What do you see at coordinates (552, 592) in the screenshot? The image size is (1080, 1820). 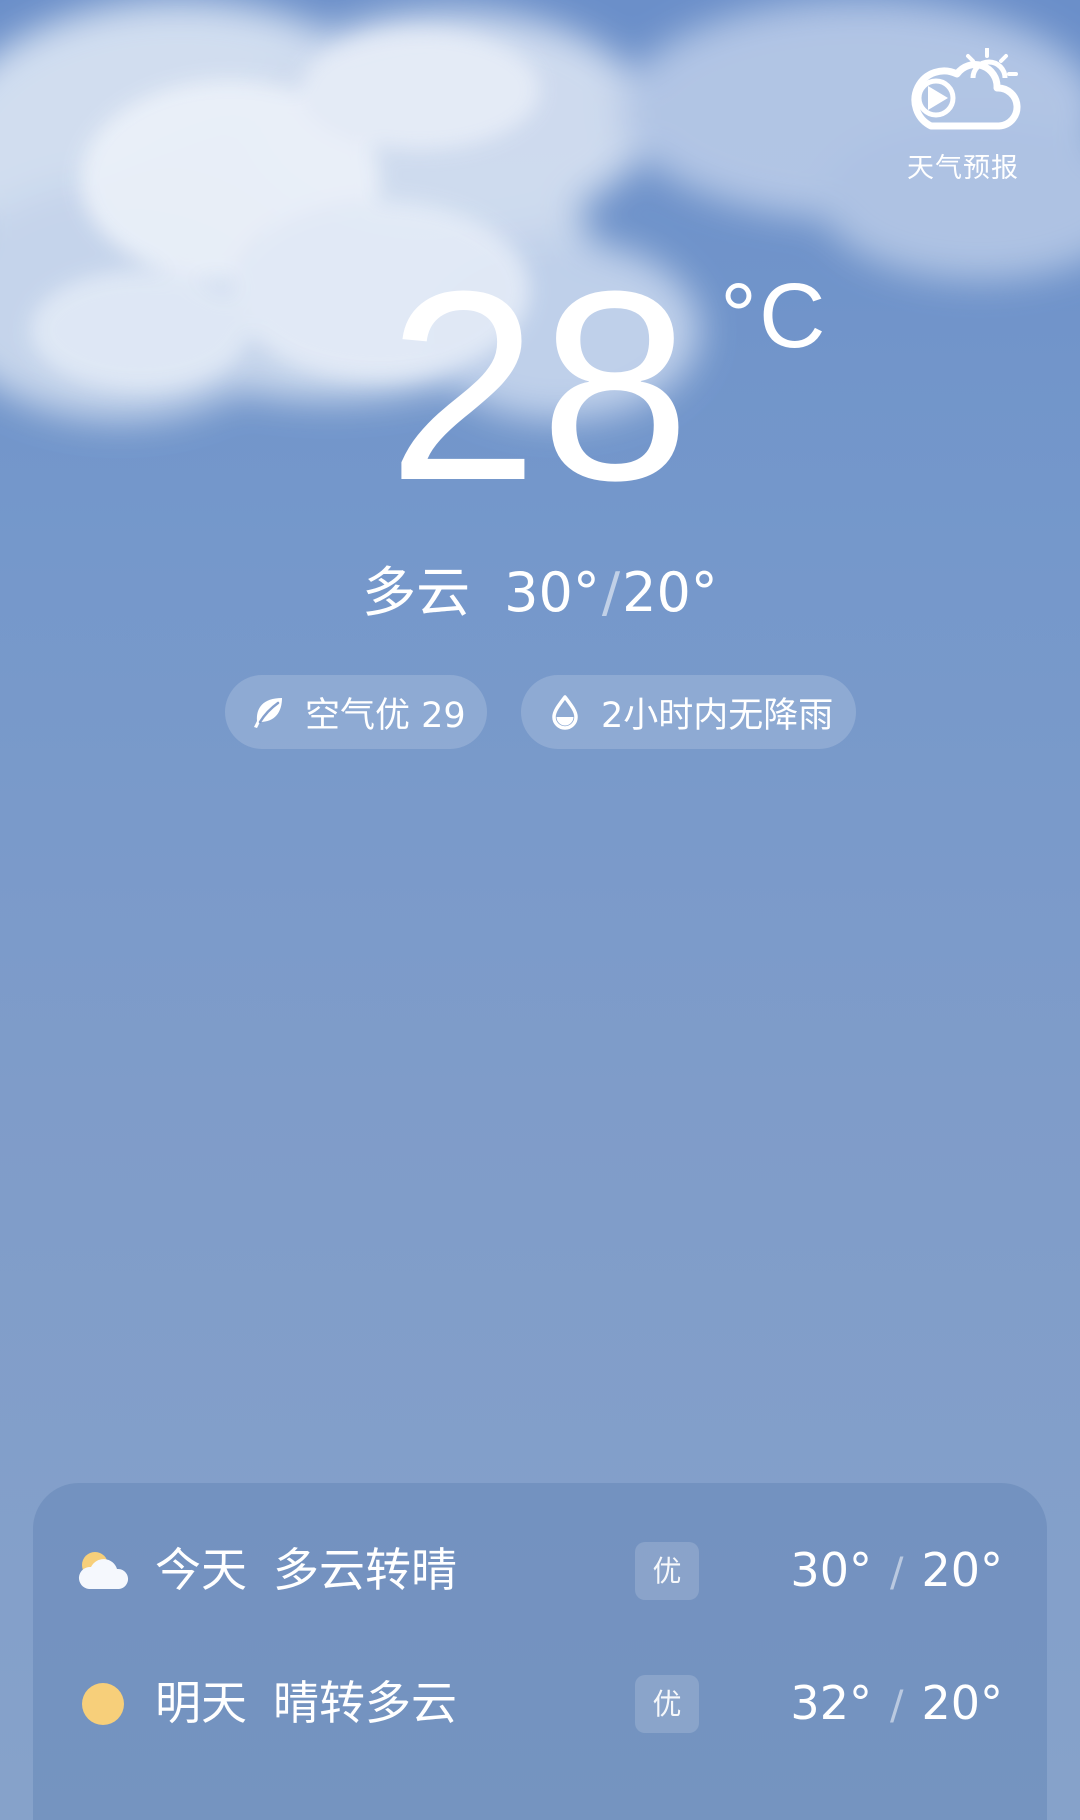 I see `today-high: 30°` at bounding box center [552, 592].